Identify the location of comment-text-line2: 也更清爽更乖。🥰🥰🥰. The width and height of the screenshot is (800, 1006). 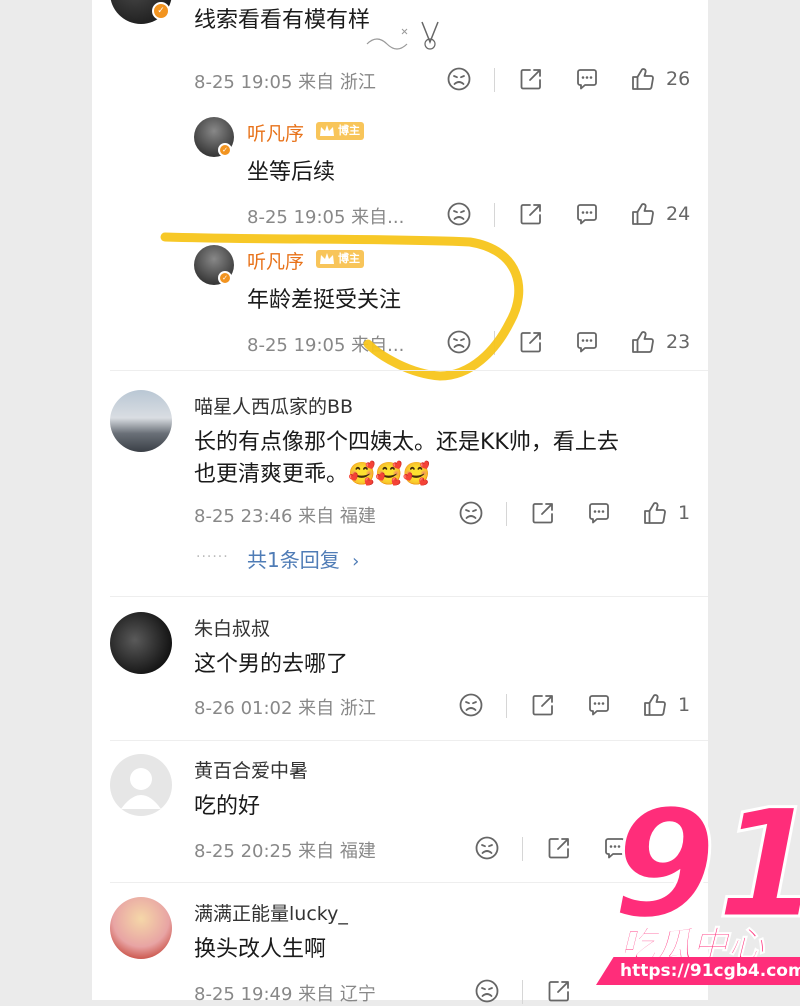
(312, 474).